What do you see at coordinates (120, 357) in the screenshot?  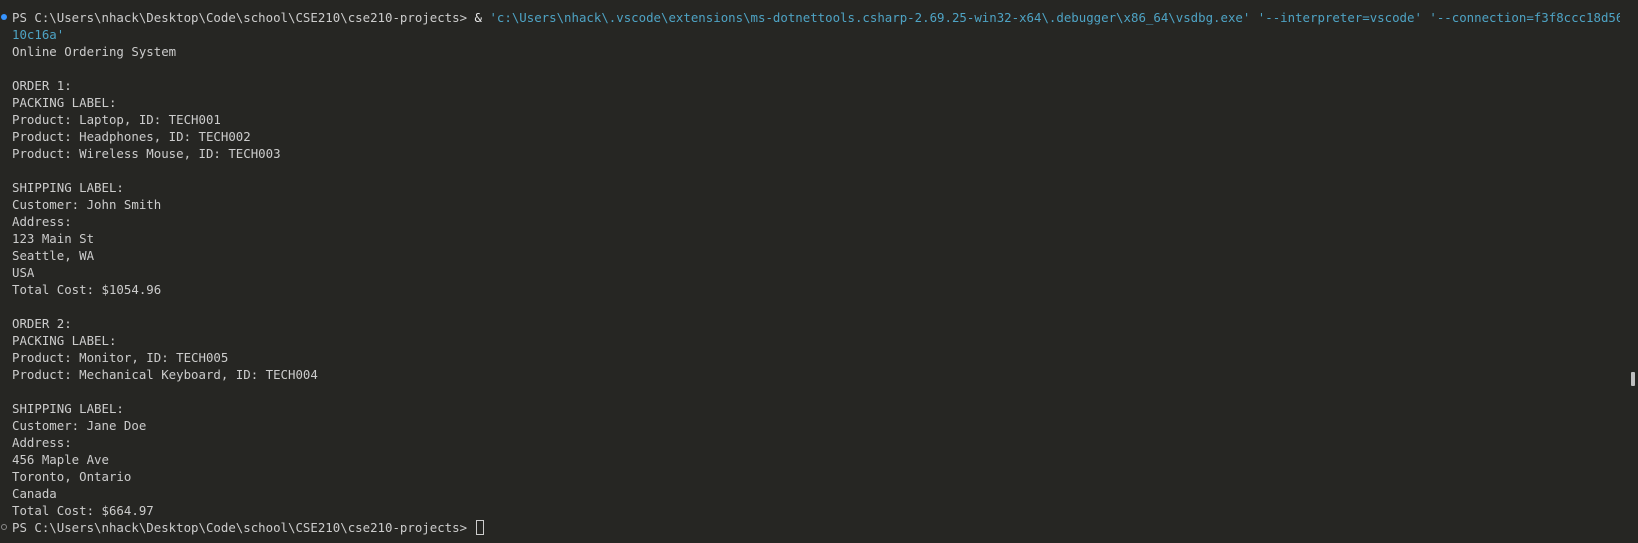 I see `output-line: Product: Monitor, ID: TECH005` at bounding box center [120, 357].